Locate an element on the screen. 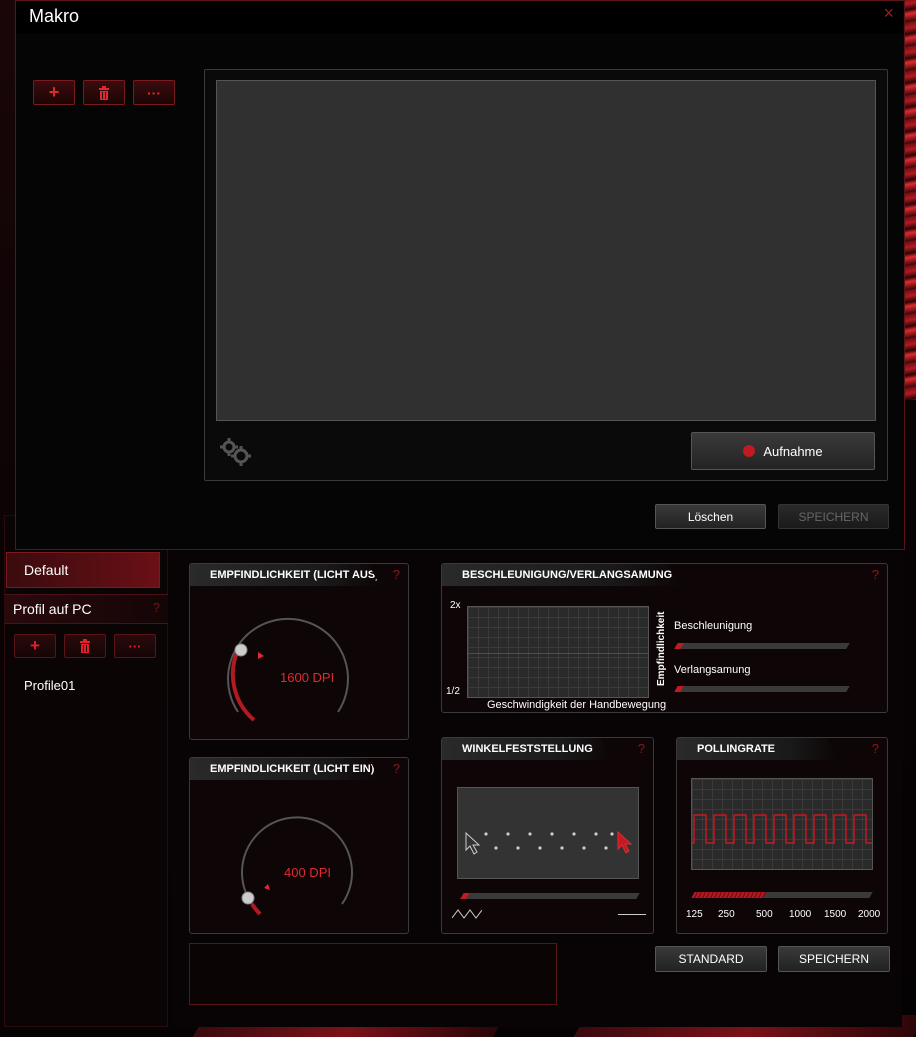 This screenshot has height=1037, width=916. record-icon is located at coordinates (749, 451).